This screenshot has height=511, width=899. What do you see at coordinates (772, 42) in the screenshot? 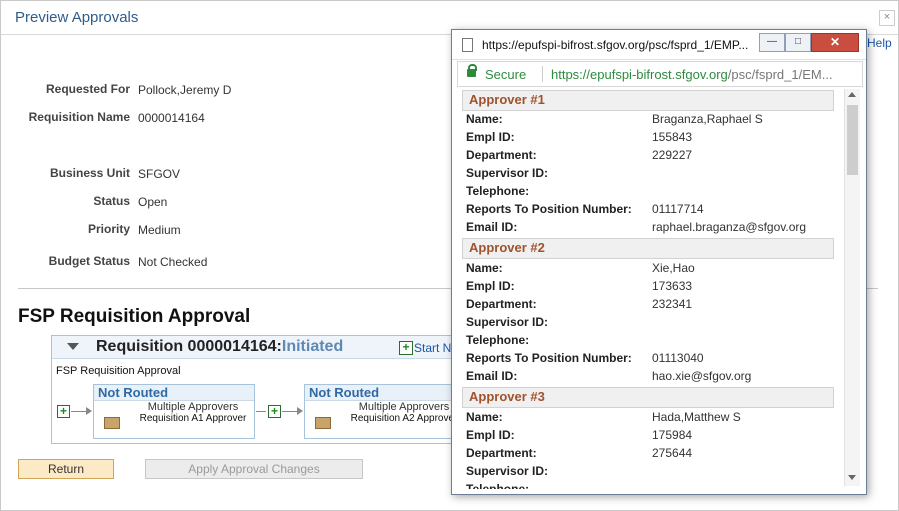
I see `minimize-icon: —` at bounding box center [772, 42].